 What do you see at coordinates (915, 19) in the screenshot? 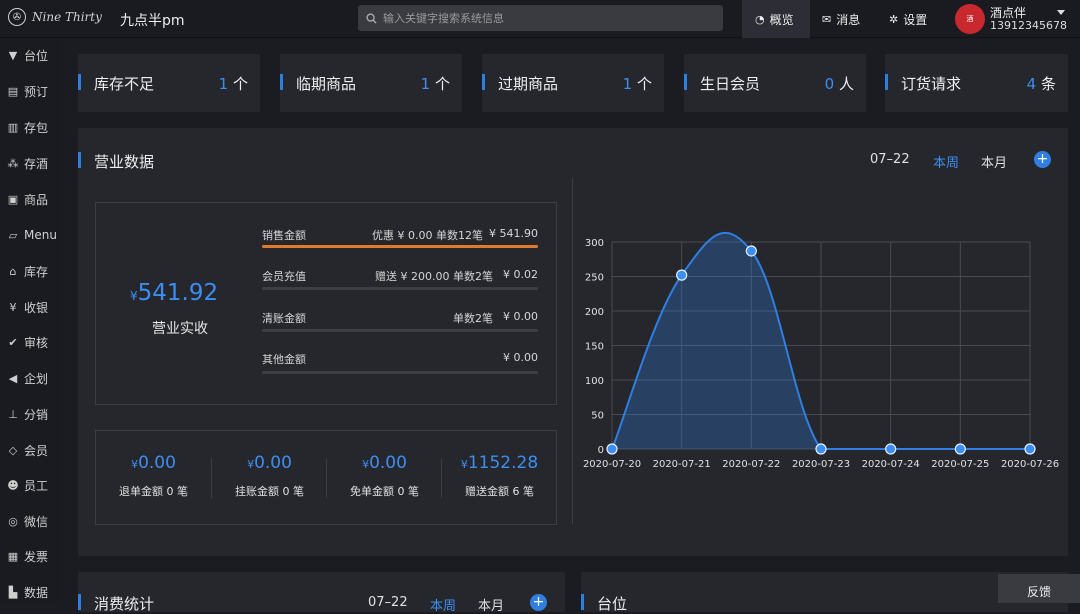
I see `nav-settings-label: 设置` at bounding box center [915, 19].